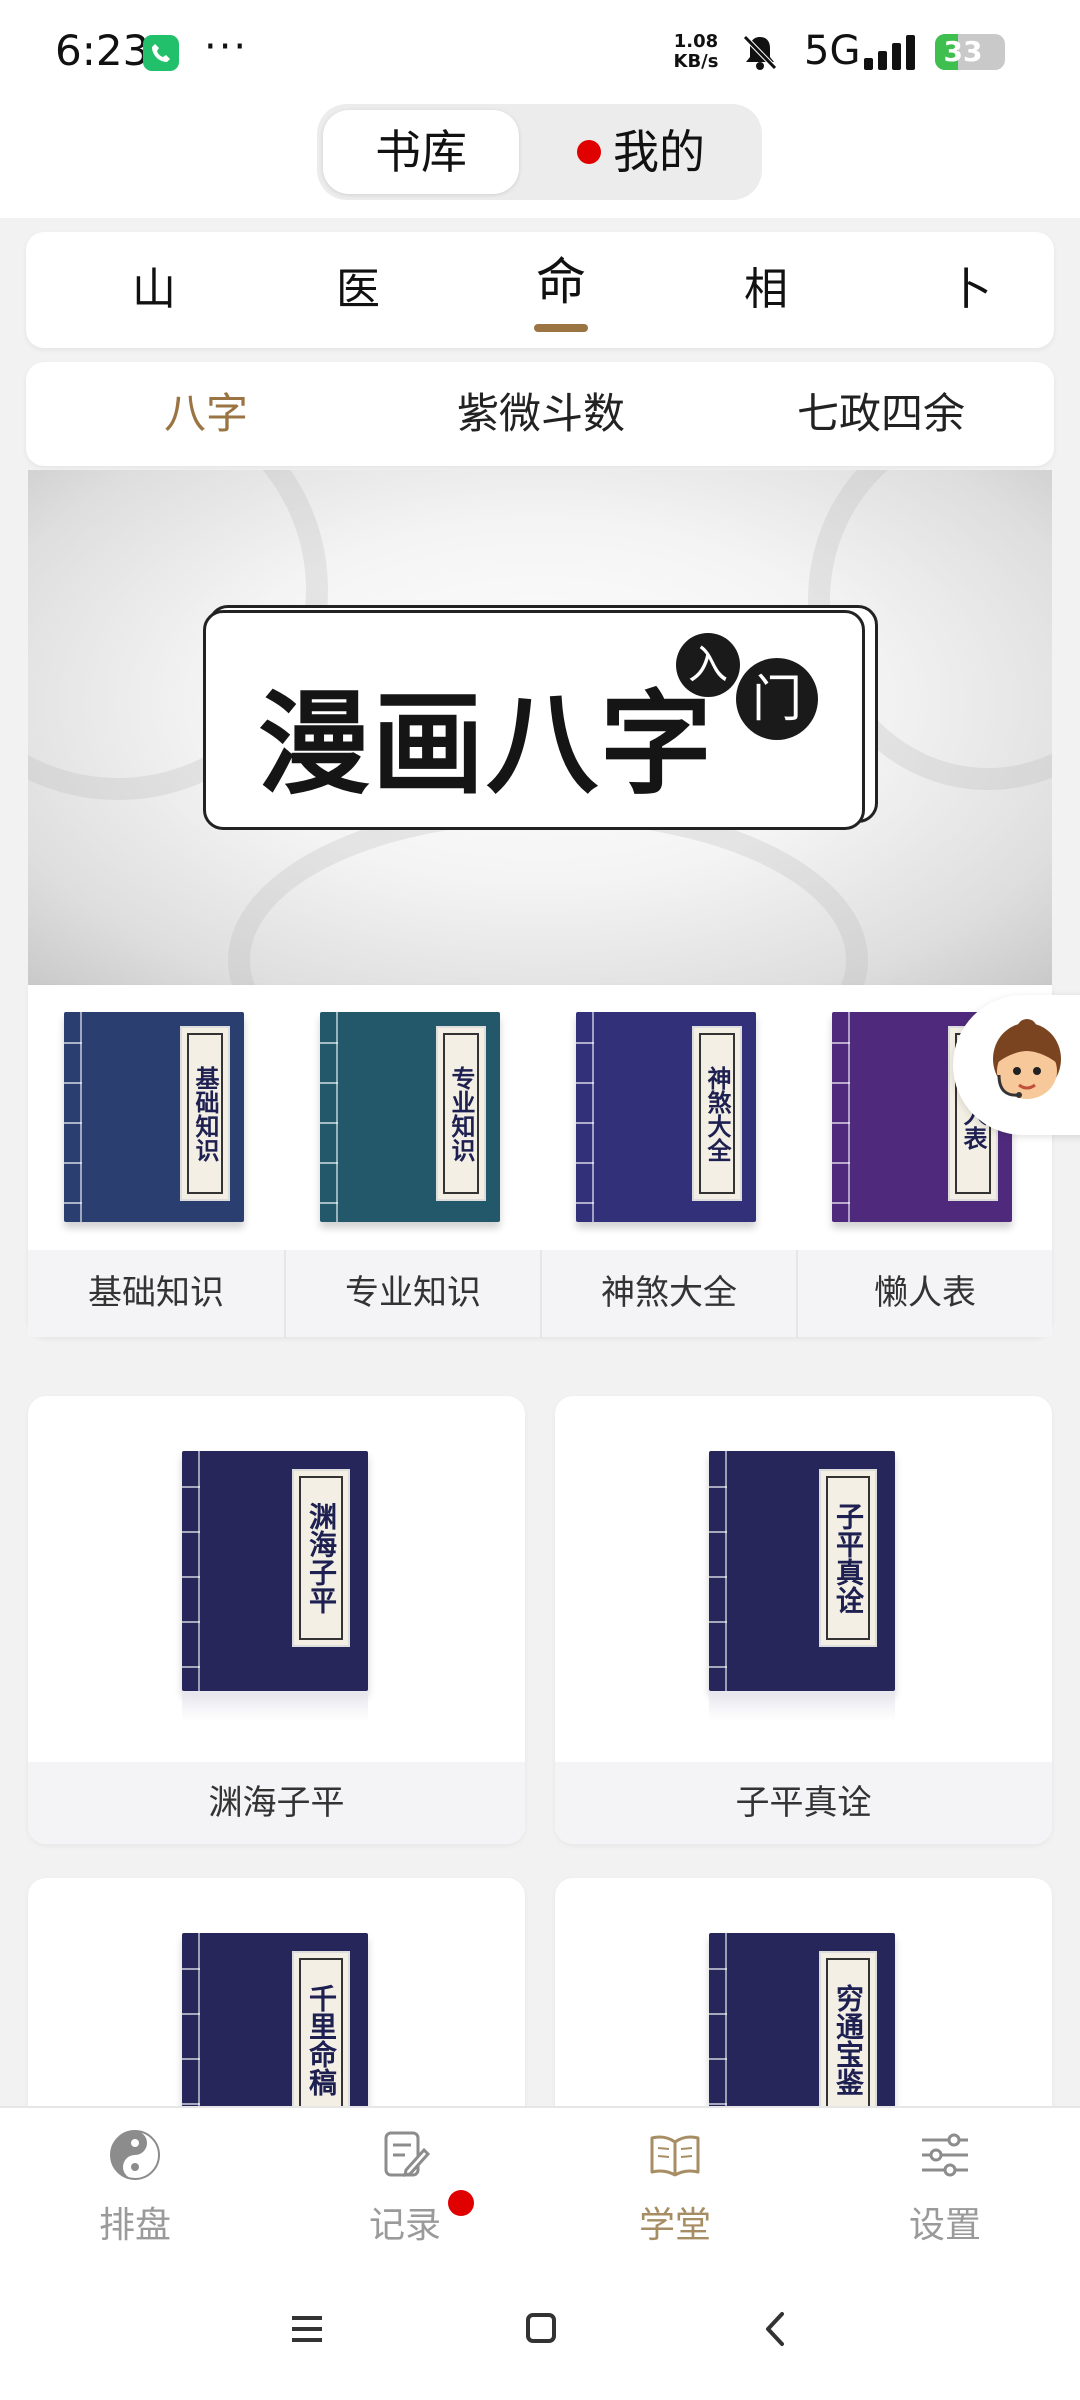 The image size is (1080, 2400). What do you see at coordinates (135, 2155) in the screenshot?
I see `yinyang-icon` at bounding box center [135, 2155].